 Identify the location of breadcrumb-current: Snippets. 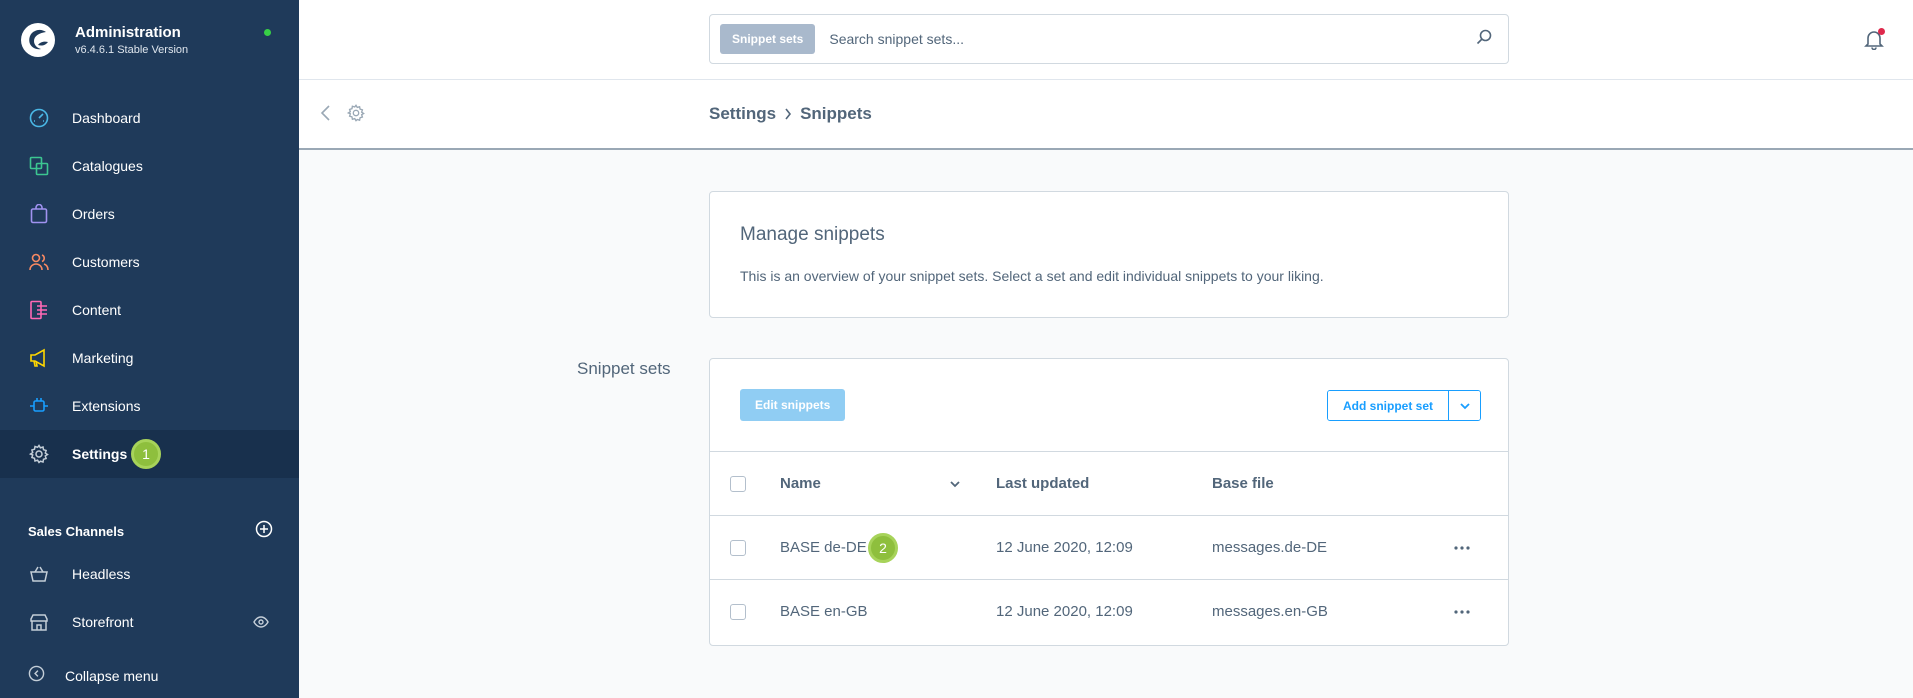
(836, 113).